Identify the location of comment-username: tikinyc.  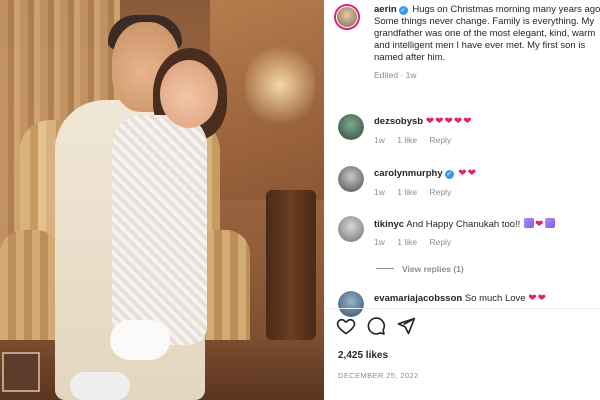
(389, 224).